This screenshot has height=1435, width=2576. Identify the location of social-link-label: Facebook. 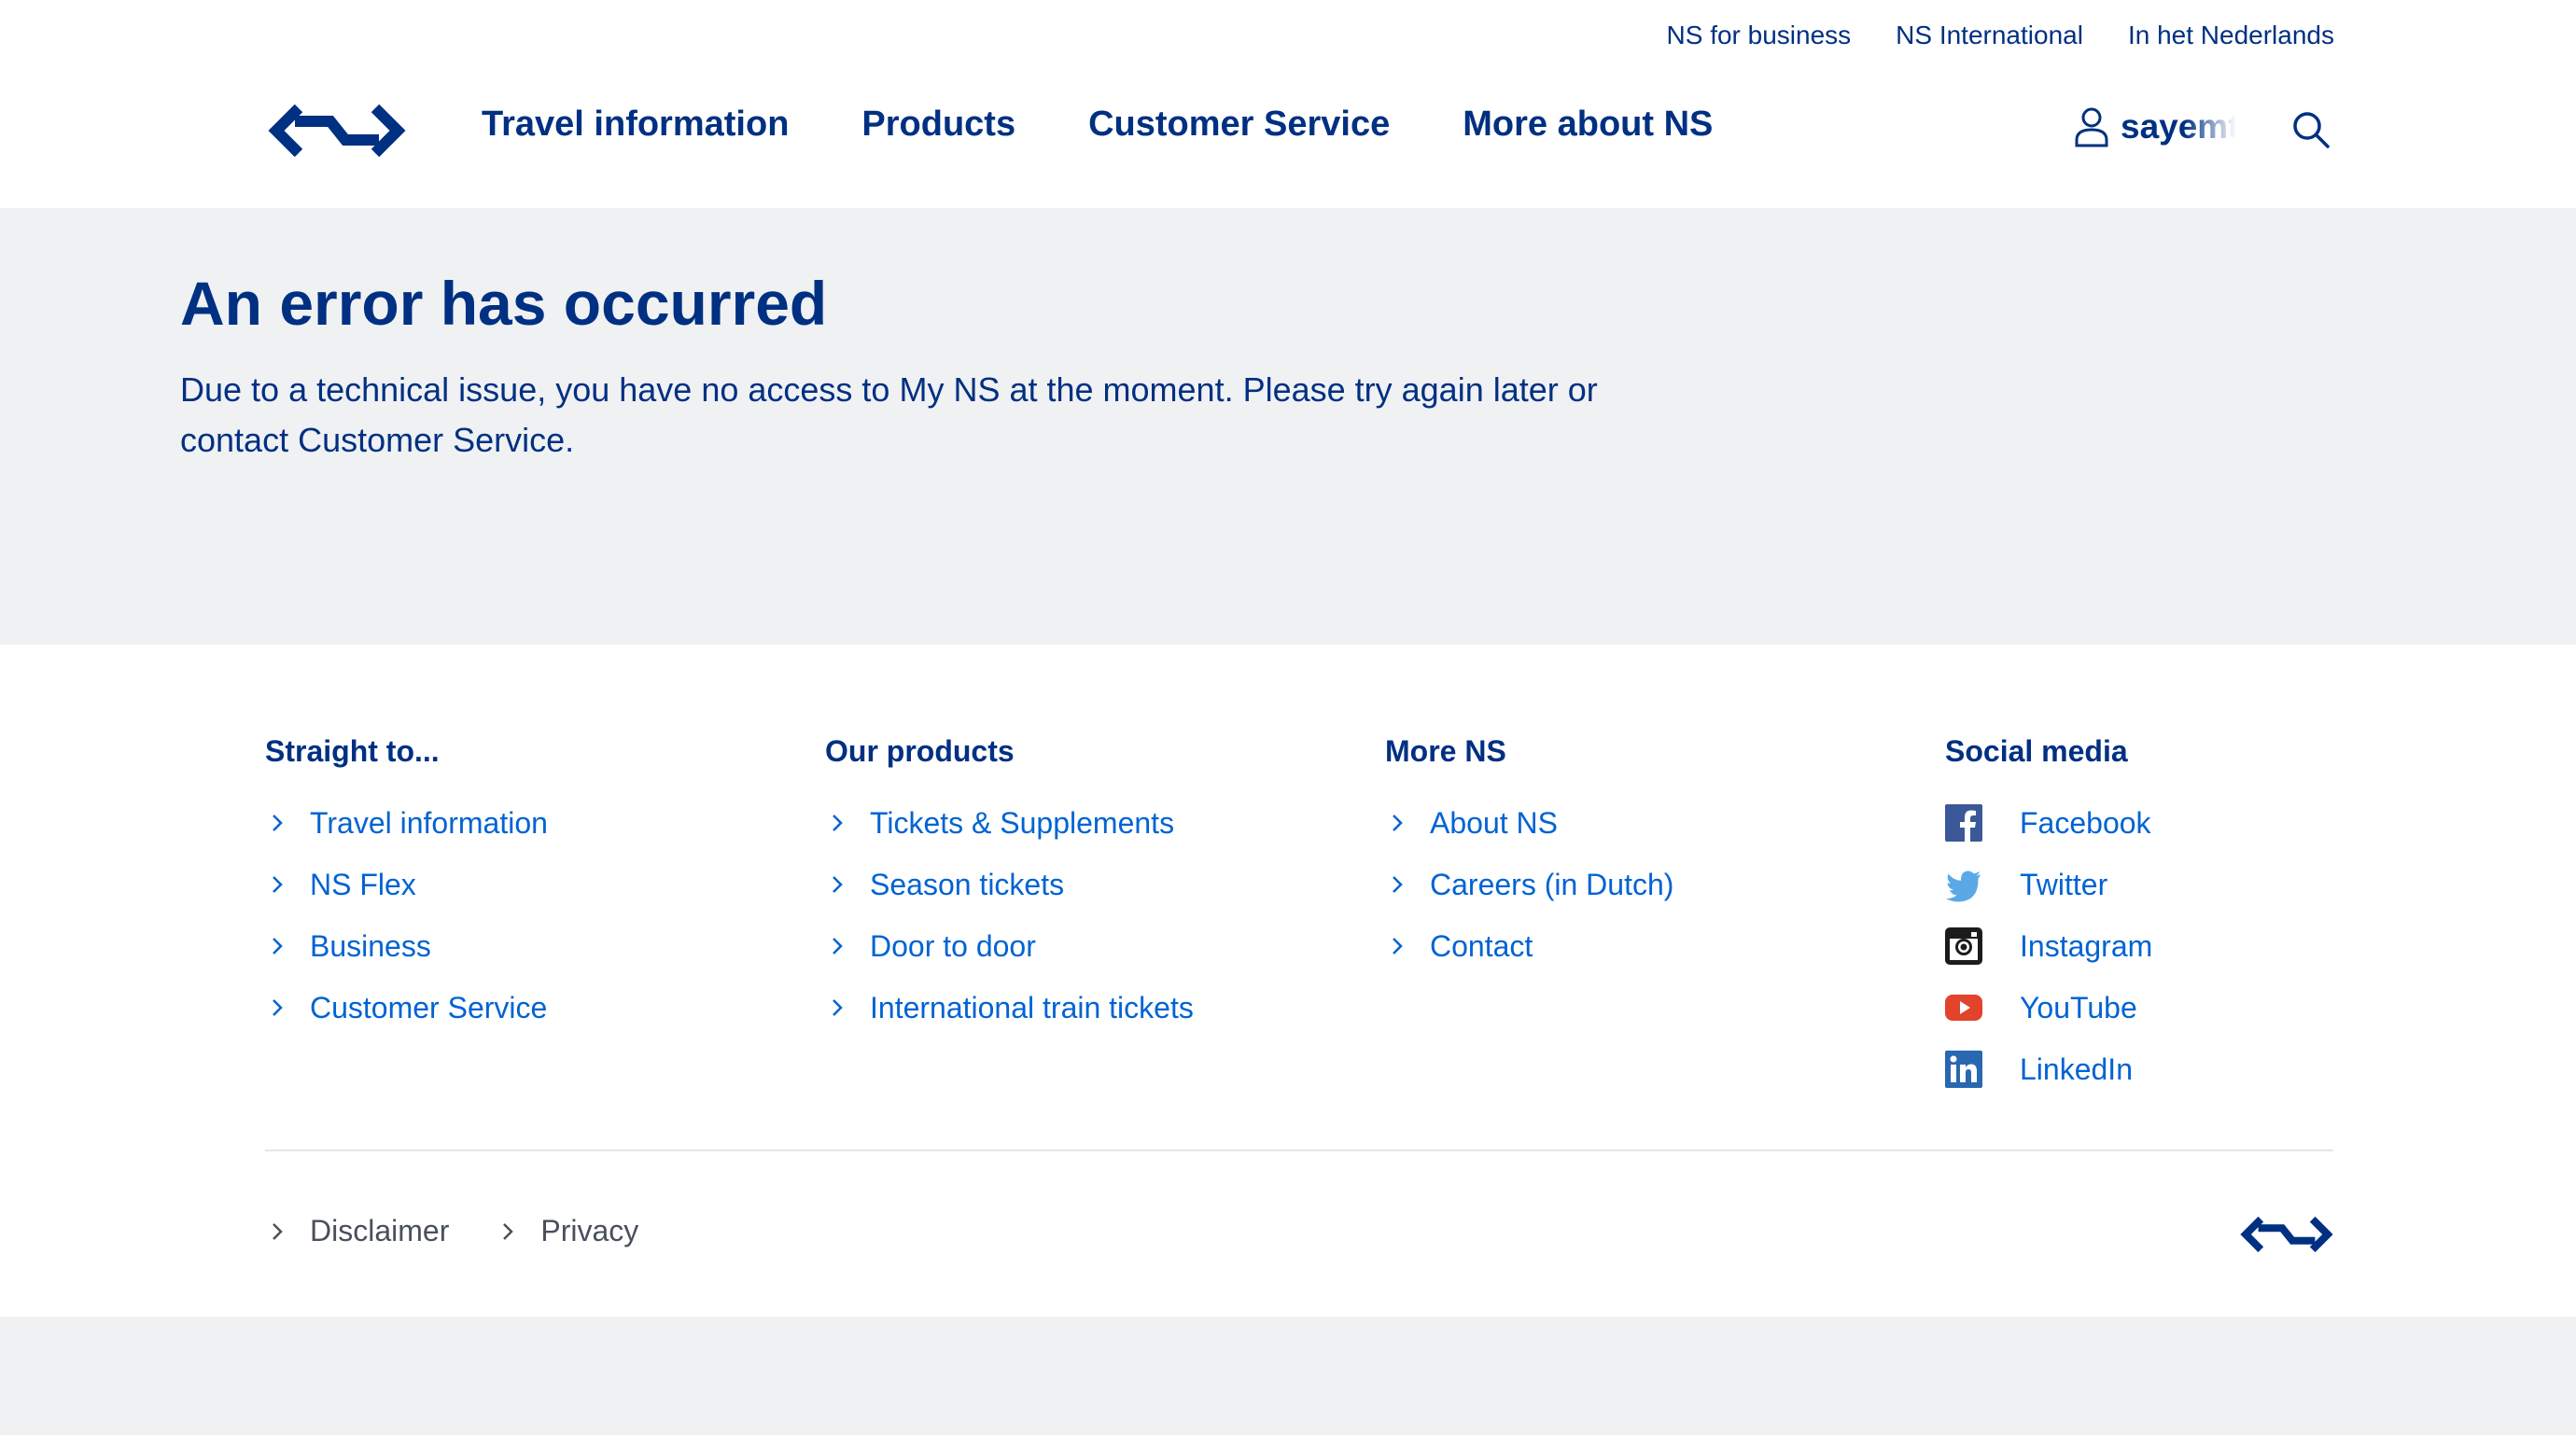
(2085, 822).